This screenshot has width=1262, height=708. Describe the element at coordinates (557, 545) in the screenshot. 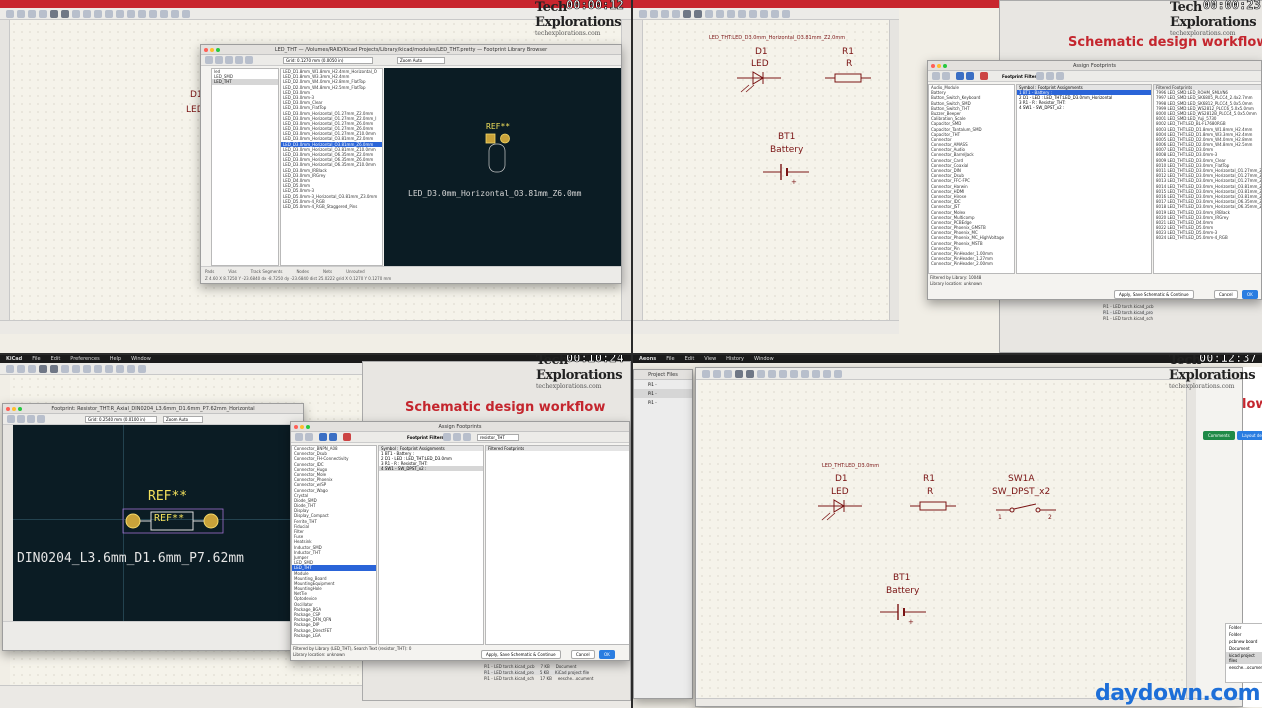

I see `filtered-footprints-list: Filtered Footprints` at that location.